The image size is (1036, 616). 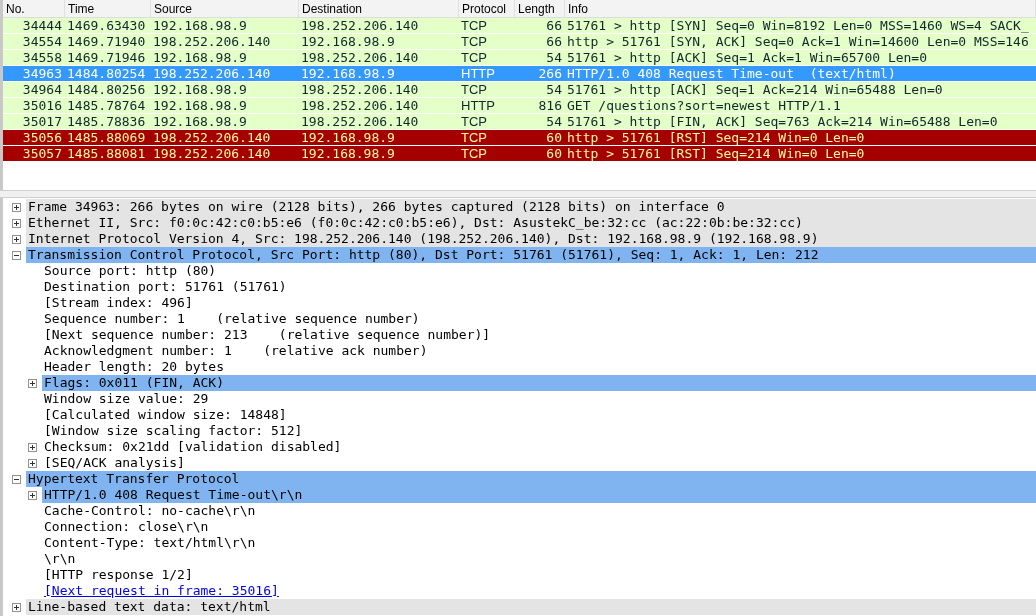 What do you see at coordinates (798, 25) in the screenshot?
I see `packet-cell-text: 51761 > http [SYN] Seq=0 Win=8192 Len=0 MSS=1460 WS=4 SACK_` at bounding box center [798, 25].